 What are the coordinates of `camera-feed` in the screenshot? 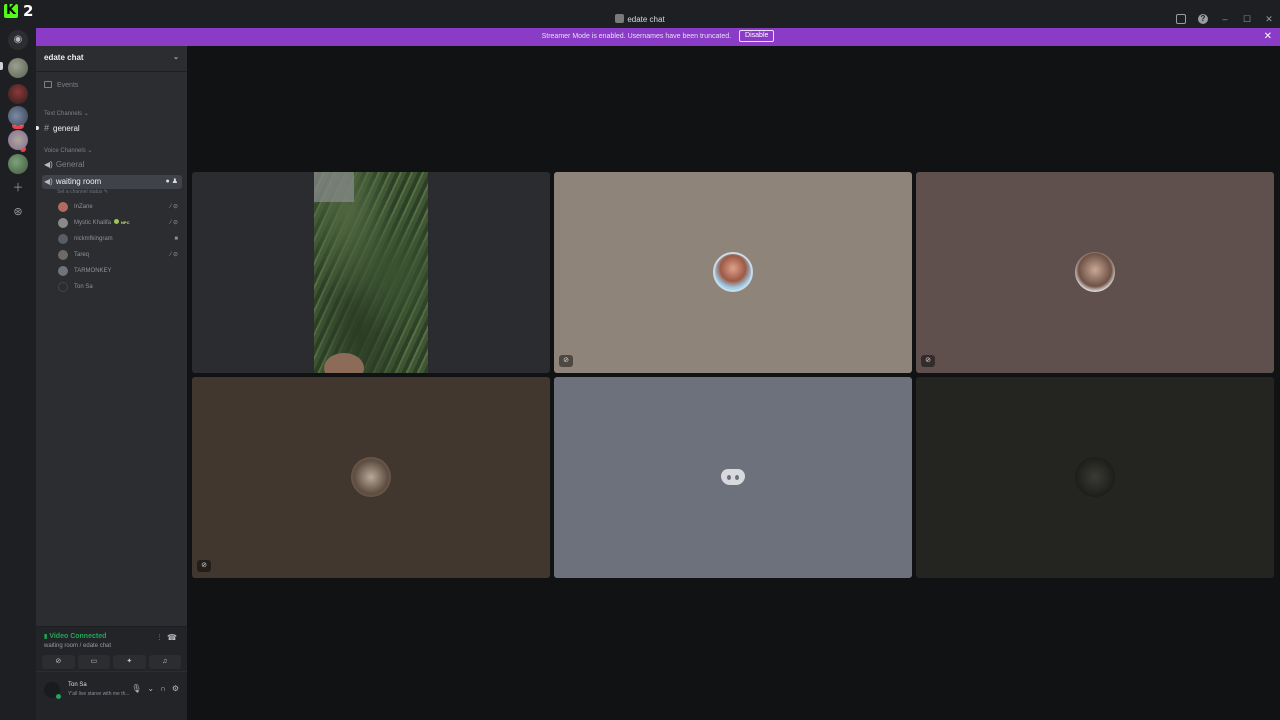 It's located at (371, 272).